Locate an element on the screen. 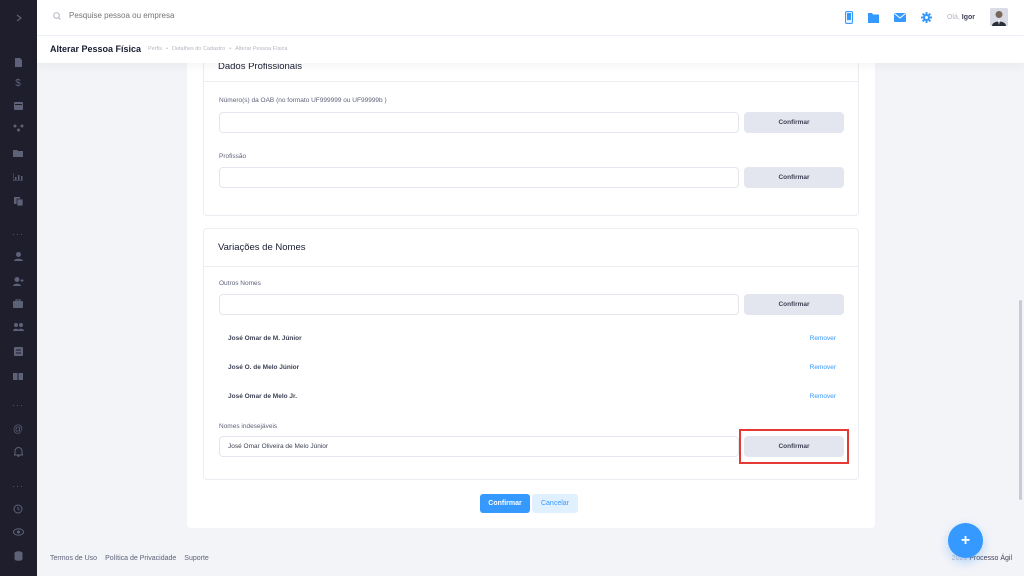 The height and width of the screenshot is (576, 1024). mail-icon is located at coordinates (899, 17).